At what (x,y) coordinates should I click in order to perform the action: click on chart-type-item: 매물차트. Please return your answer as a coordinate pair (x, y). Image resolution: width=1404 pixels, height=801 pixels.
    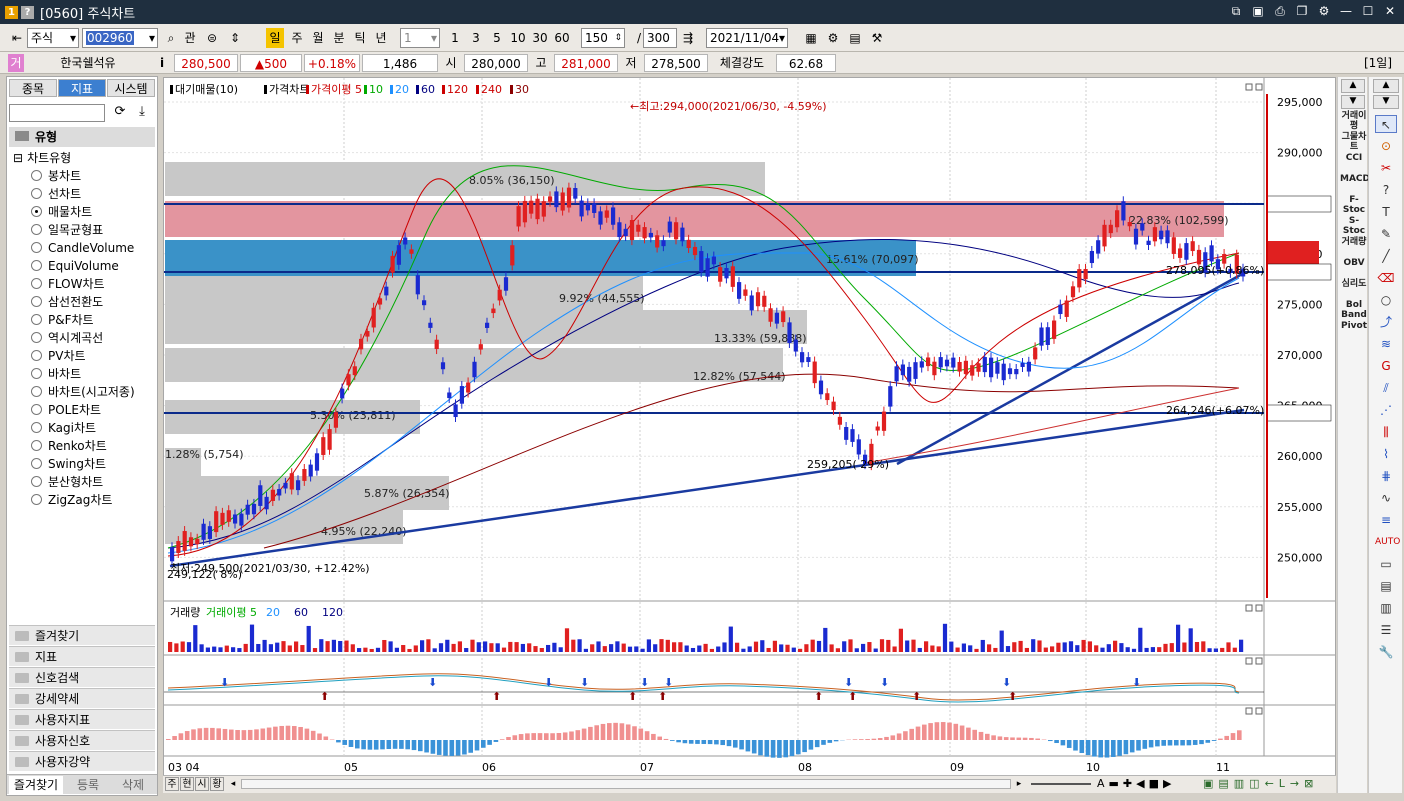
    Looking at the image, I should click on (61, 212).